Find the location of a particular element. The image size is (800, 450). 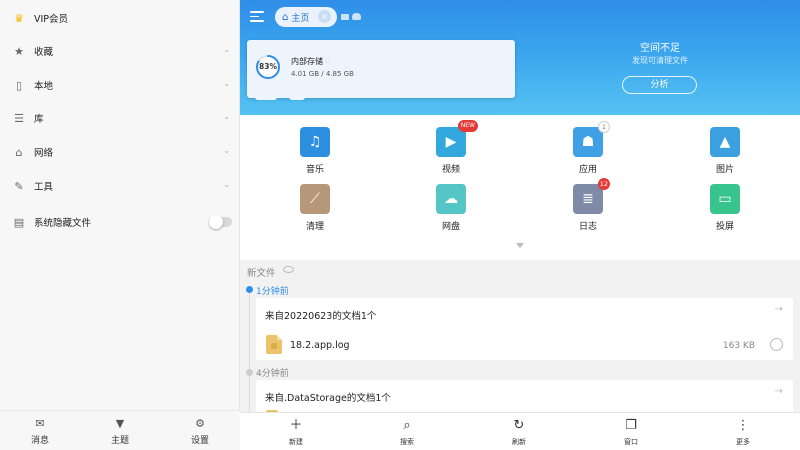

more-button: ⋮ 更多 is located at coordinates (743, 432).